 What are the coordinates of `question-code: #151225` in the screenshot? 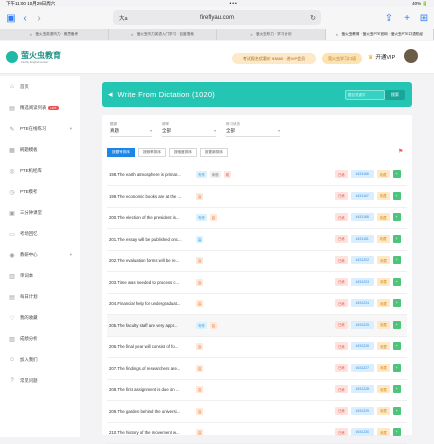 It's located at (362, 325).